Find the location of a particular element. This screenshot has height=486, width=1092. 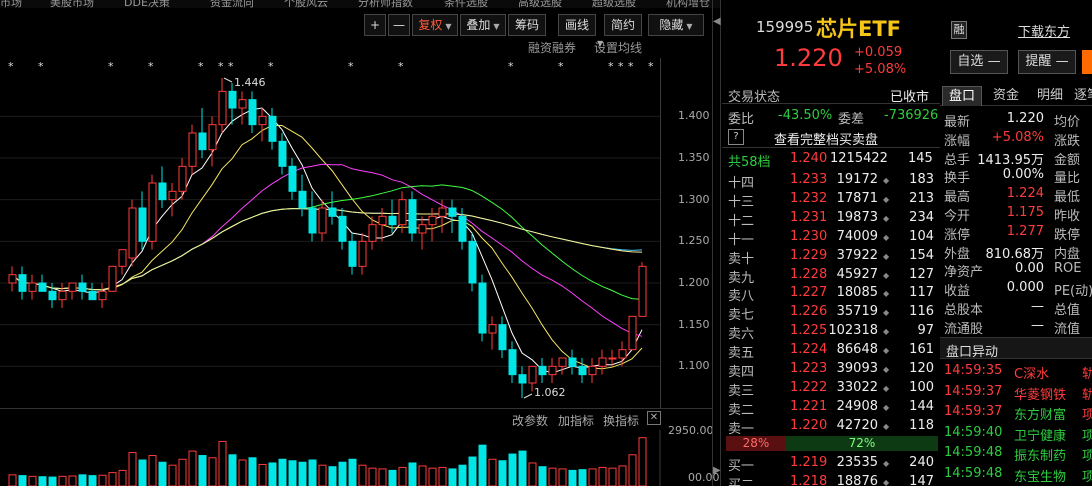

stat-value: 0.00 is located at coordinates (1029, 269).